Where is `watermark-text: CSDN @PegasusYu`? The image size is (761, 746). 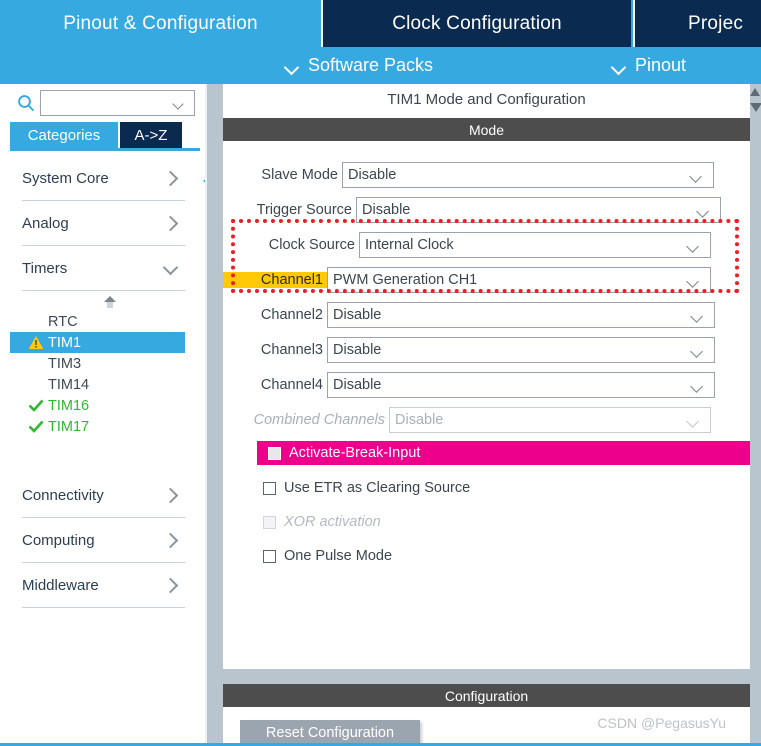 watermark-text: CSDN @PegasusYu is located at coordinates (661, 723).